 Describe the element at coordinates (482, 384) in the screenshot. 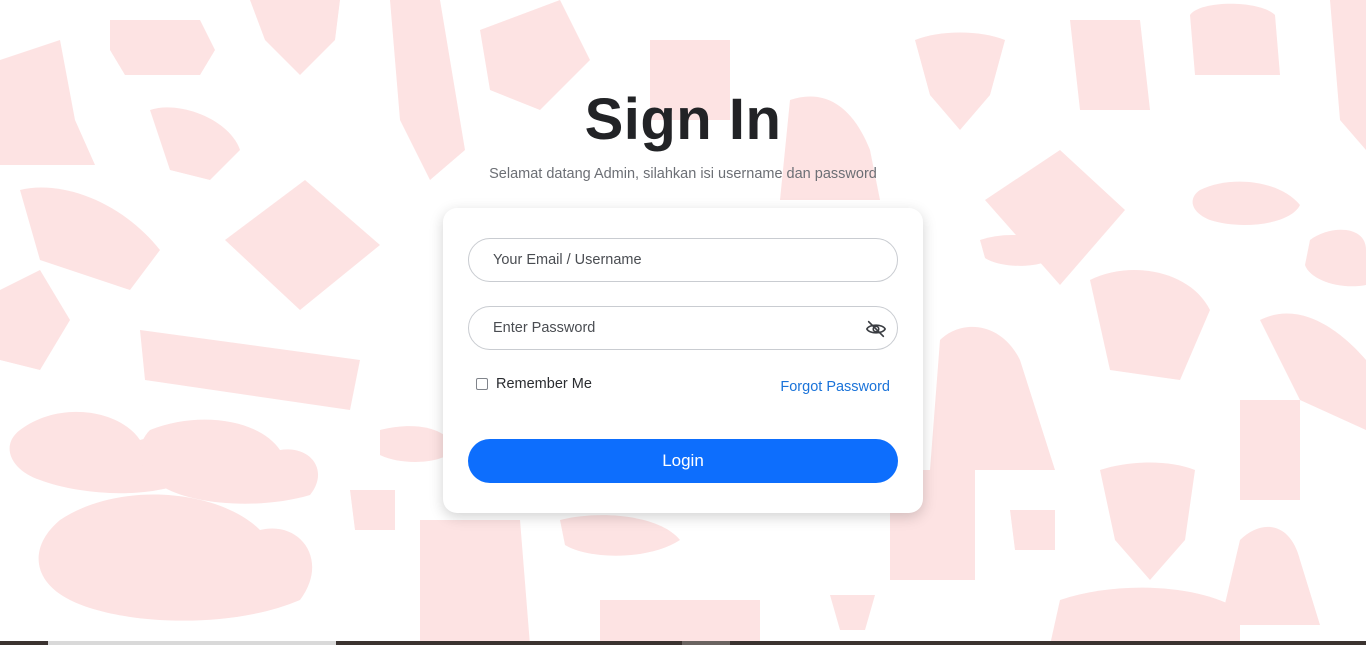

I see `remember-me-checkbox` at that location.